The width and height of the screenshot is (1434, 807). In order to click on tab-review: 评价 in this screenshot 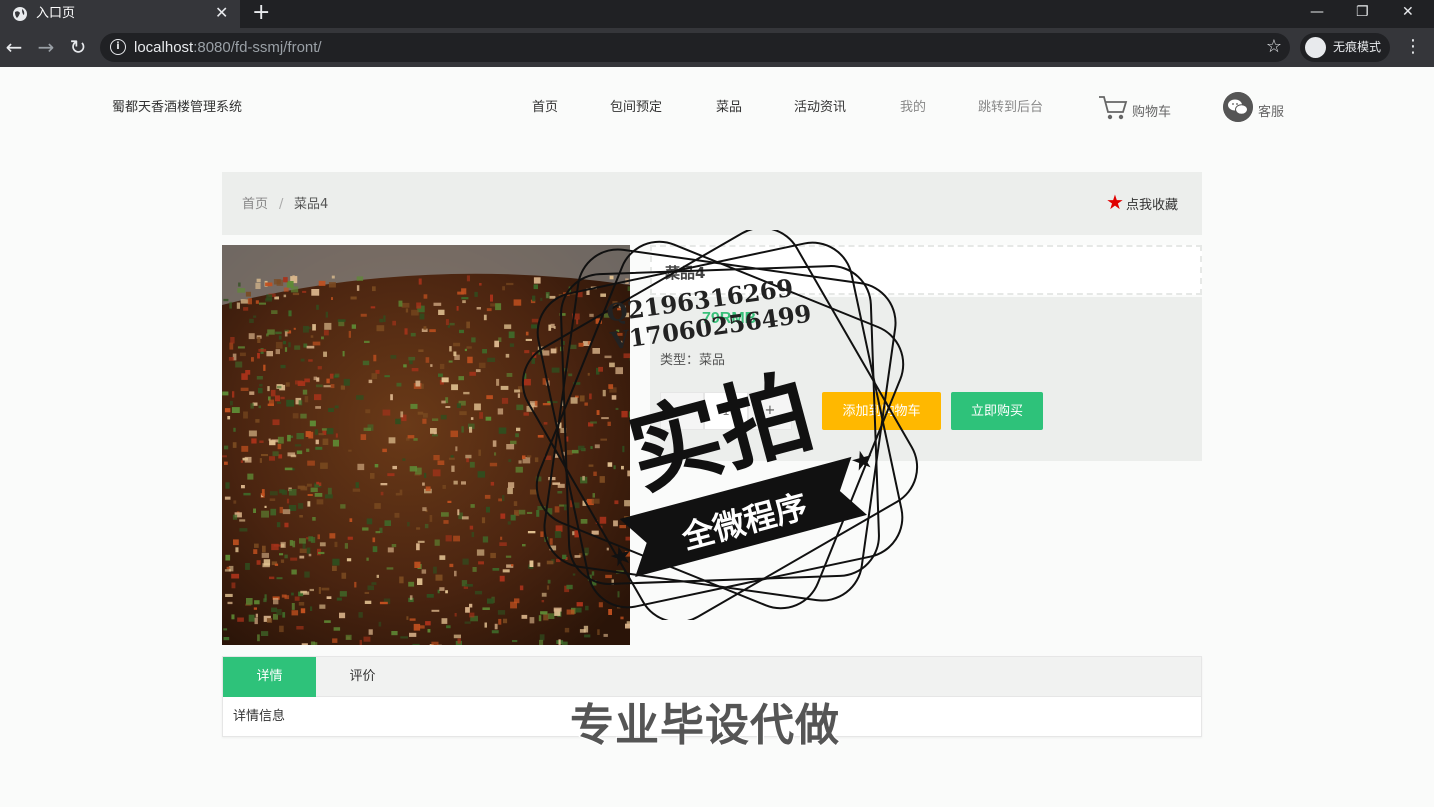, I will do `click(362, 677)`.